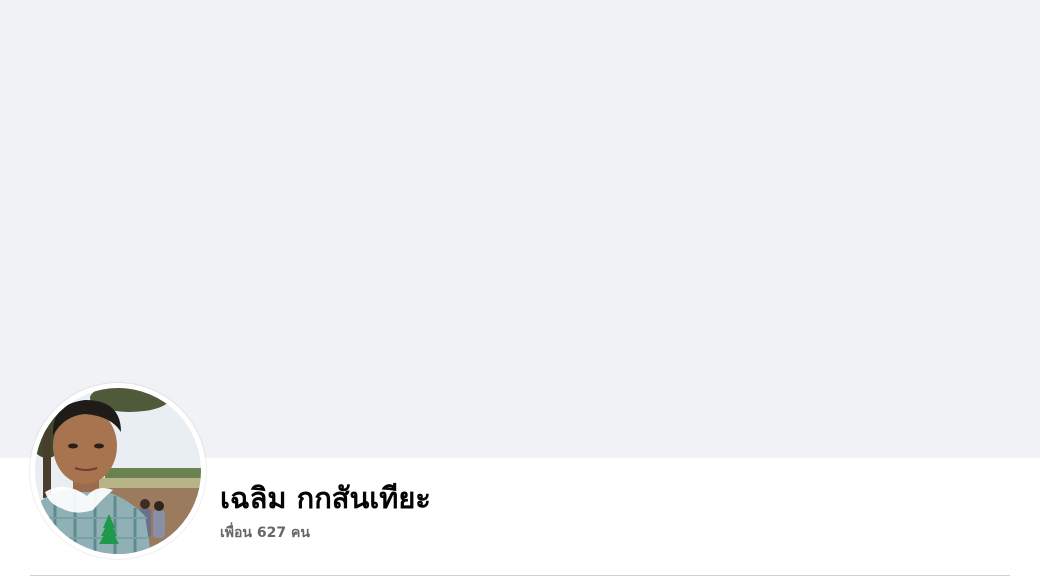 The width and height of the screenshot is (1040, 582). What do you see at coordinates (265, 533) in the screenshot?
I see `friends-count-link: เพื่อน 627 คน` at bounding box center [265, 533].